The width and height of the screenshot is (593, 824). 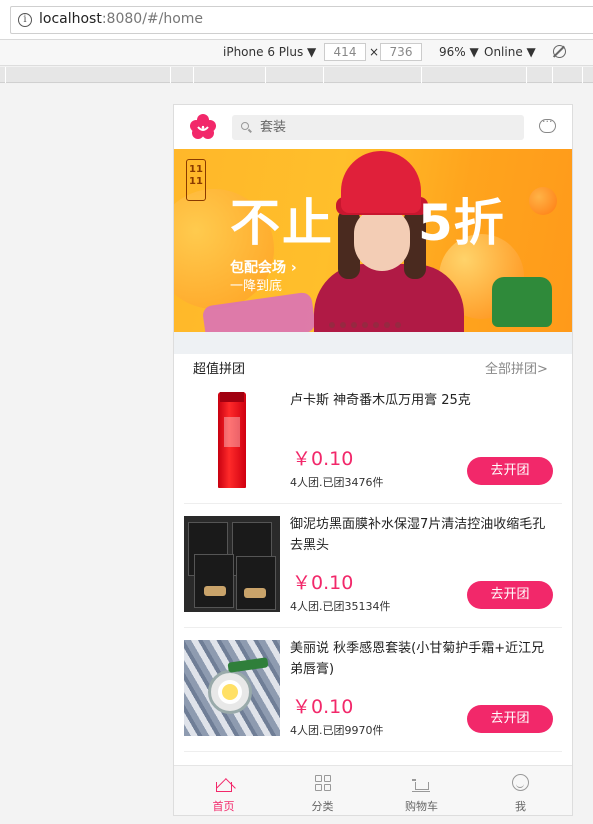 What do you see at coordinates (520, 806) in the screenshot?
I see `tab-label: 我` at bounding box center [520, 806].